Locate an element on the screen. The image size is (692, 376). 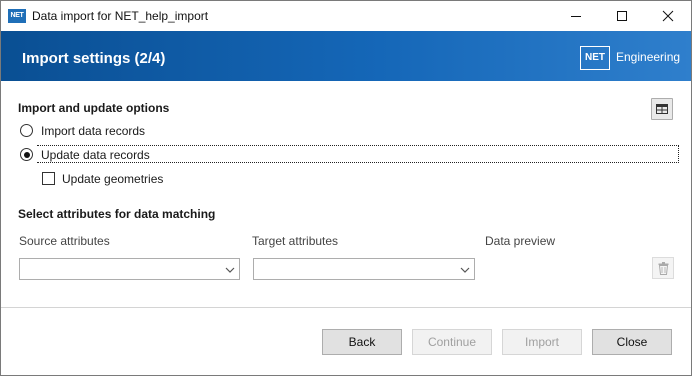
window-title: Data import for NET_help_import is located at coordinates (120, 16).